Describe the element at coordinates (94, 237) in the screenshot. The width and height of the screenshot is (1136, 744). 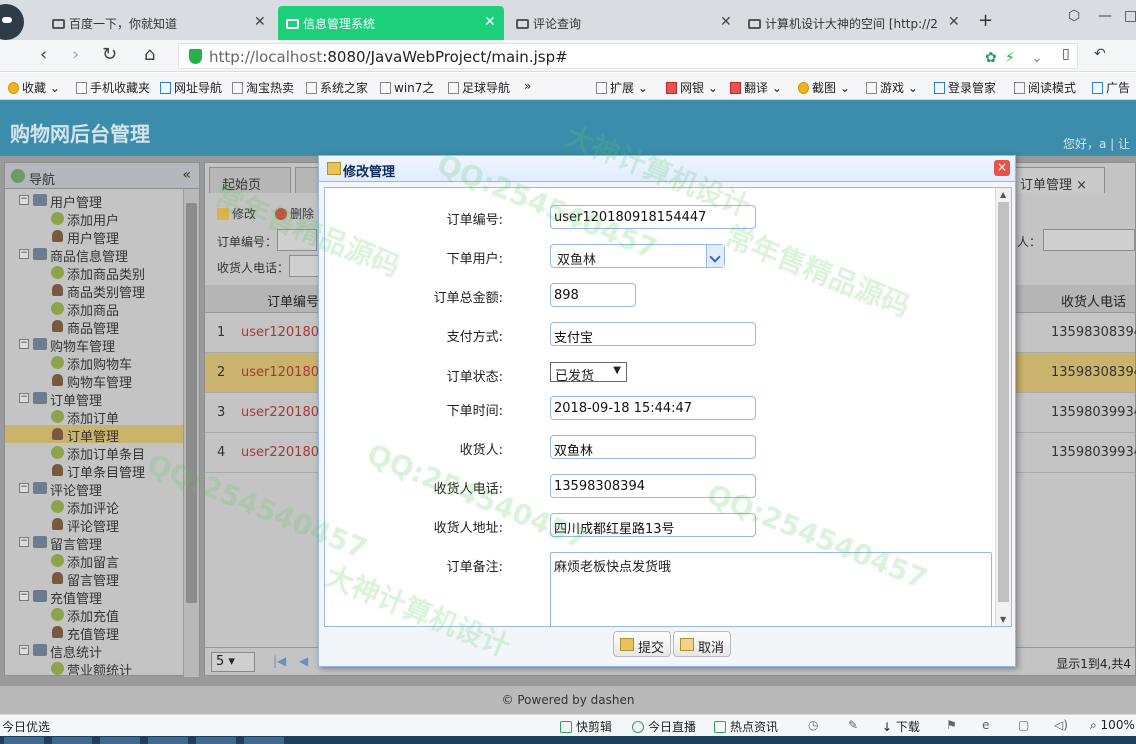
I see `nav-item: 用户管理` at that location.